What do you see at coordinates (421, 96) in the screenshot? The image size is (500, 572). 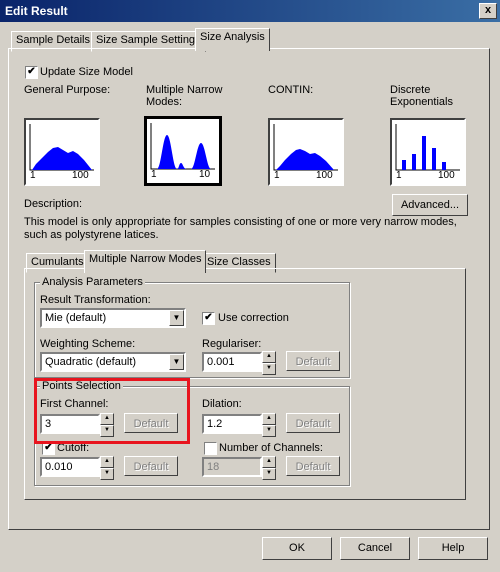 I see `model-label-discrete-exponentials: Discrete Exponentials` at bounding box center [421, 96].